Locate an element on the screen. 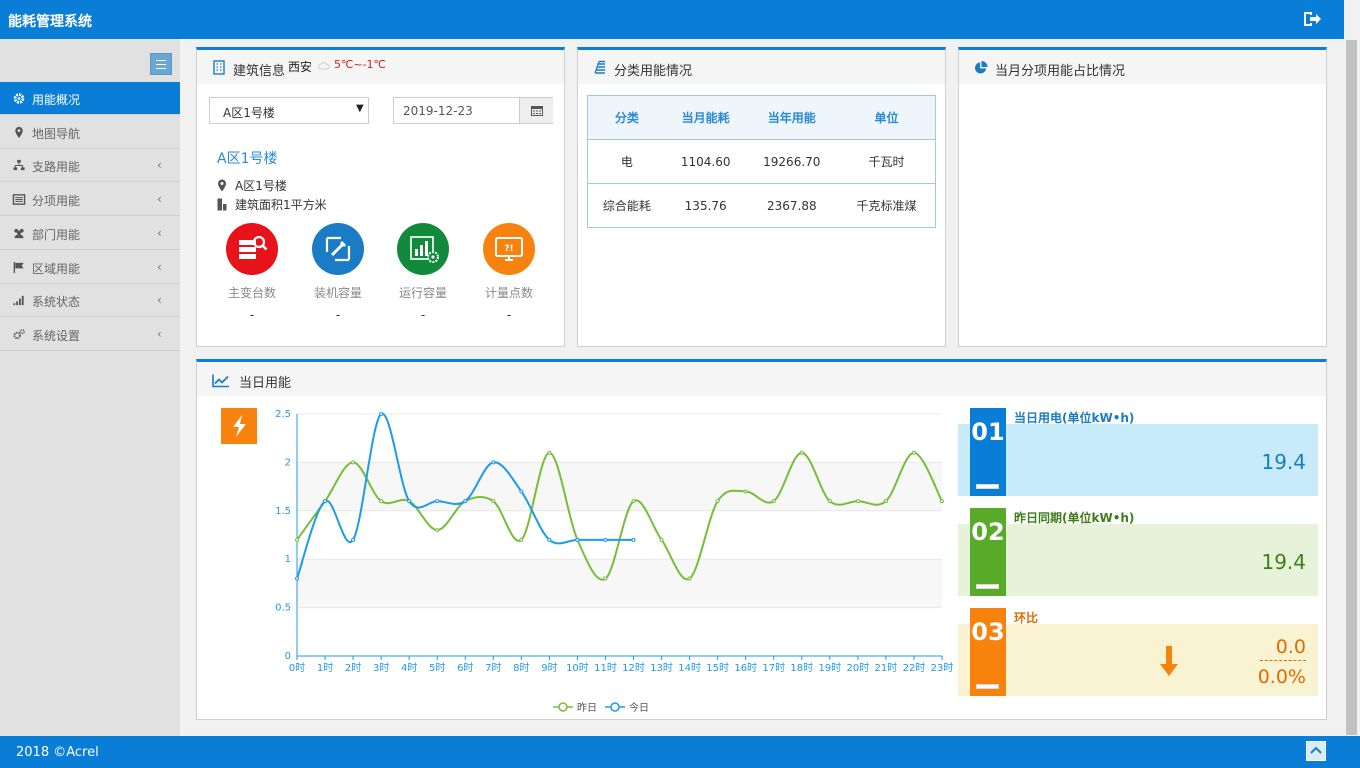  sidebar-toggle-button is located at coordinates (161, 64).